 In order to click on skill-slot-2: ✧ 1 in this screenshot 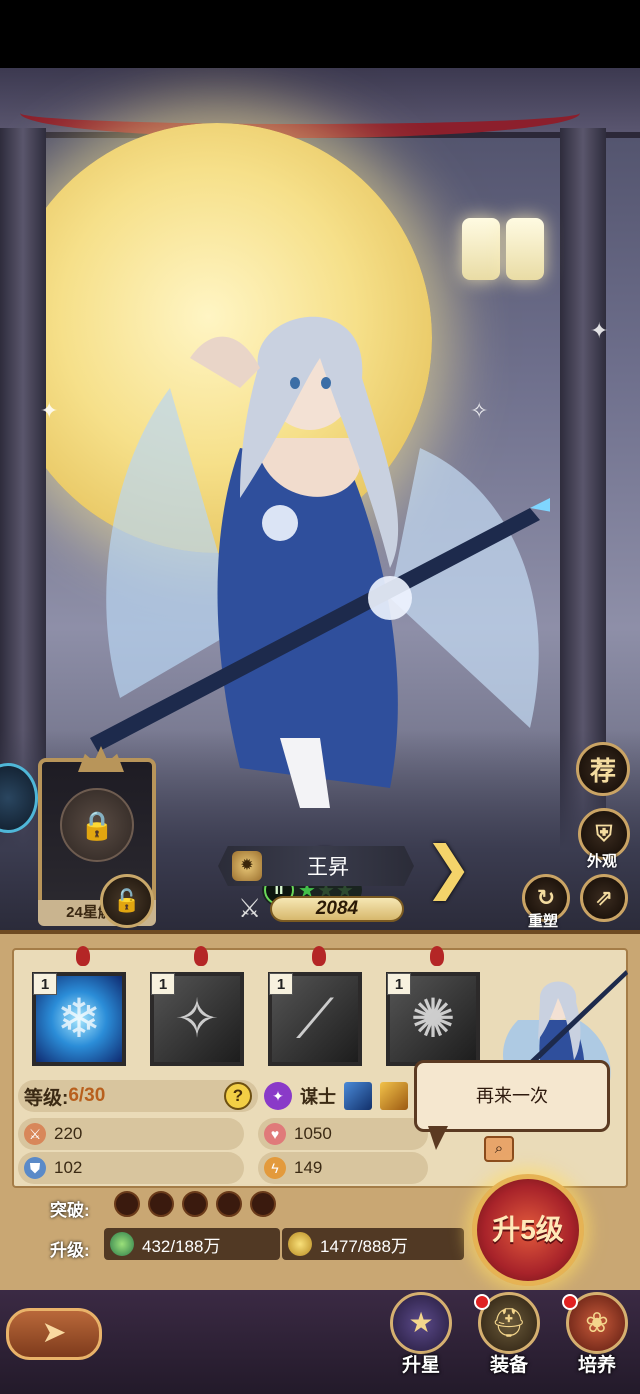, I will do `click(197, 1019)`.